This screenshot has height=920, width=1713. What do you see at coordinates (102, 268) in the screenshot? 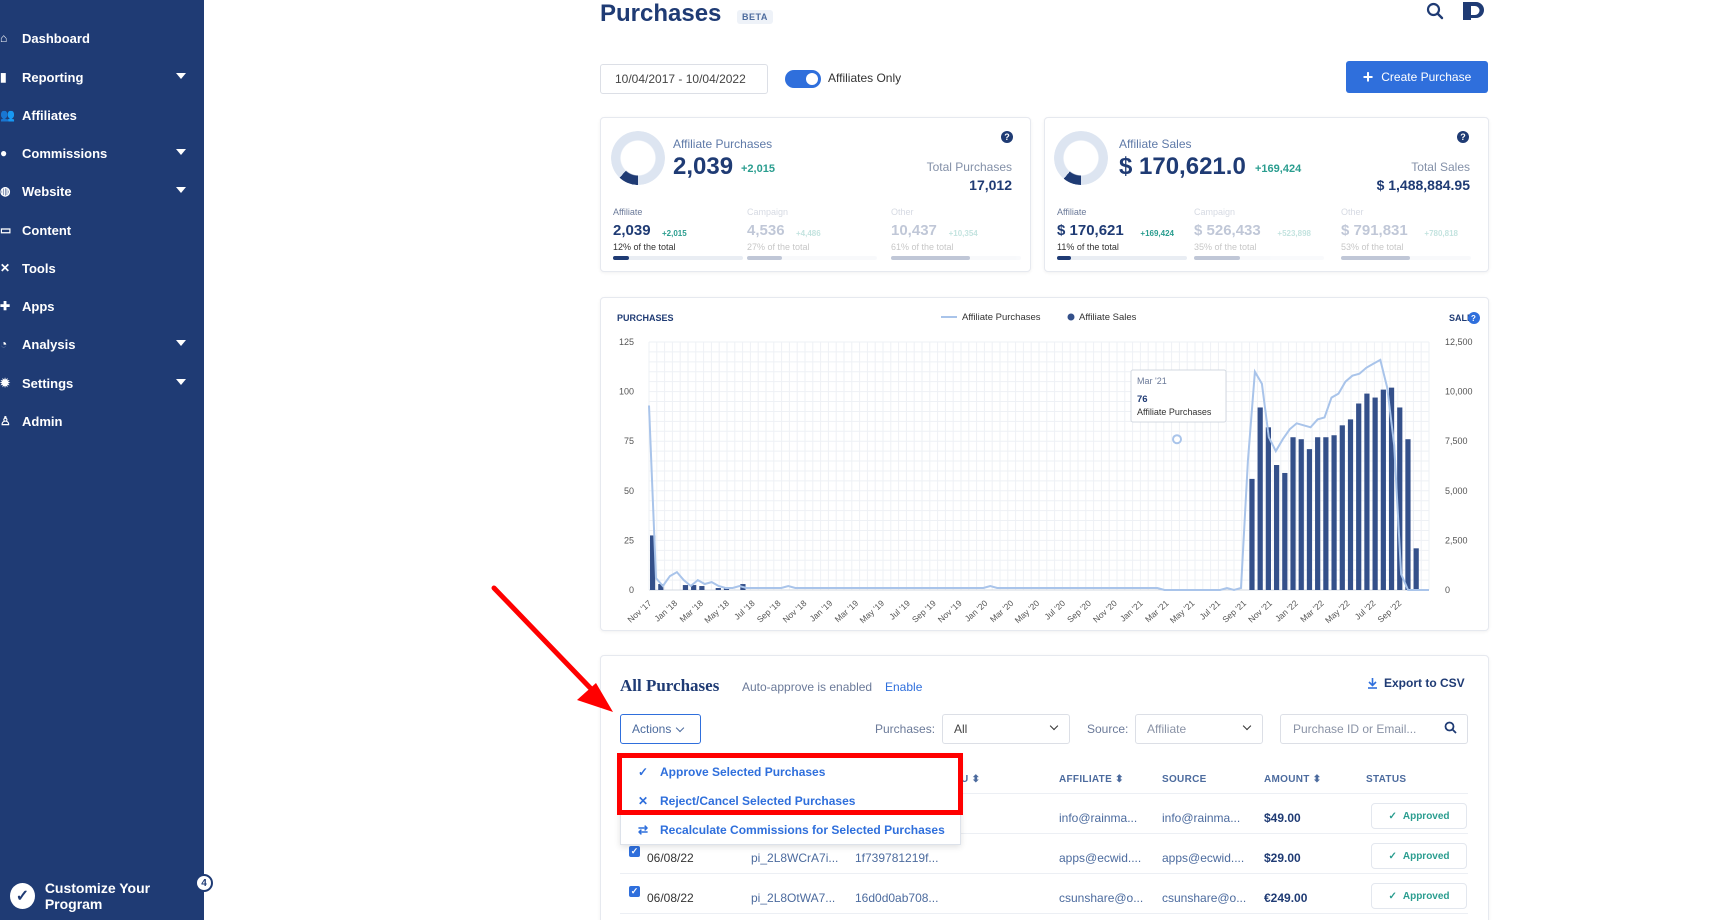
I see `sidebar-item-tools: ✕ Tools` at bounding box center [102, 268].